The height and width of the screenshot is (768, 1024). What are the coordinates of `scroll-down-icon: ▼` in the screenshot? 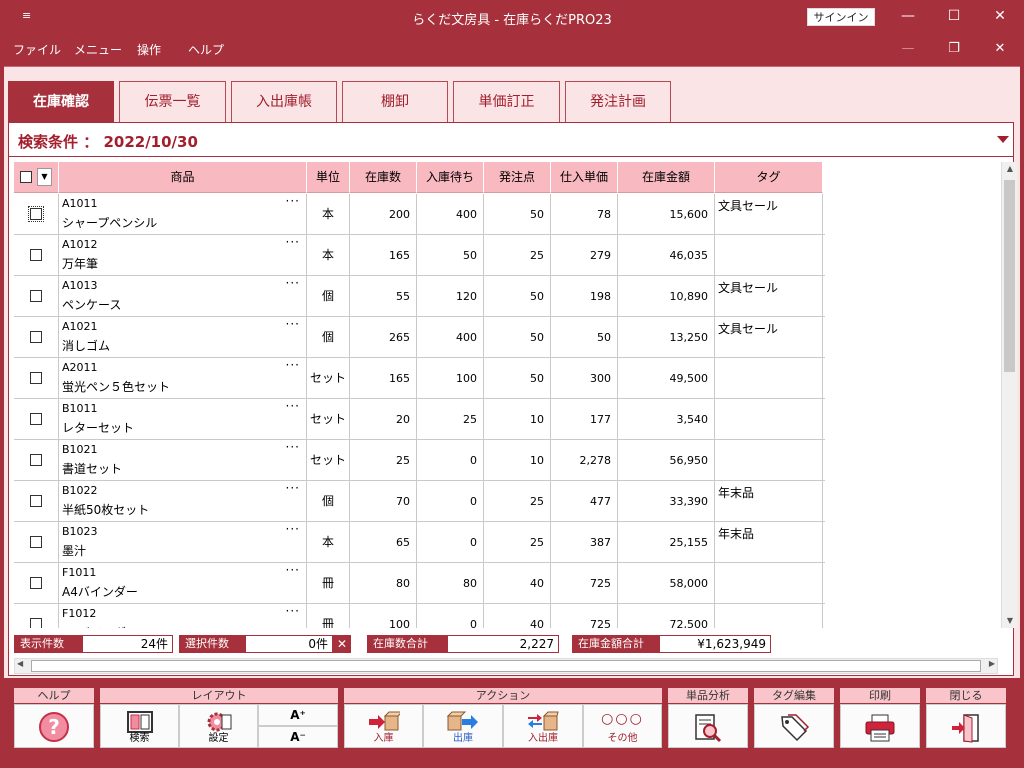 It's located at (1010, 620).